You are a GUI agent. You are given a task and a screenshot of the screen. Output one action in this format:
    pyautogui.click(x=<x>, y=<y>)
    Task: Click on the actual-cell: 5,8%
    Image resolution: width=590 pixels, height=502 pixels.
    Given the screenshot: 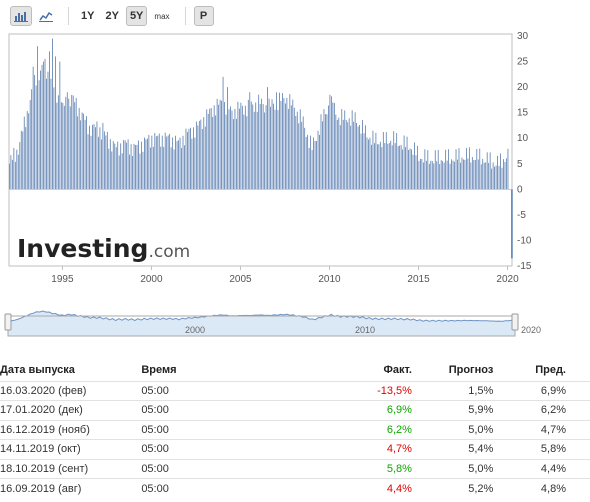 What is the action you would take?
    pyautogui.click(x=376, y=468)
    